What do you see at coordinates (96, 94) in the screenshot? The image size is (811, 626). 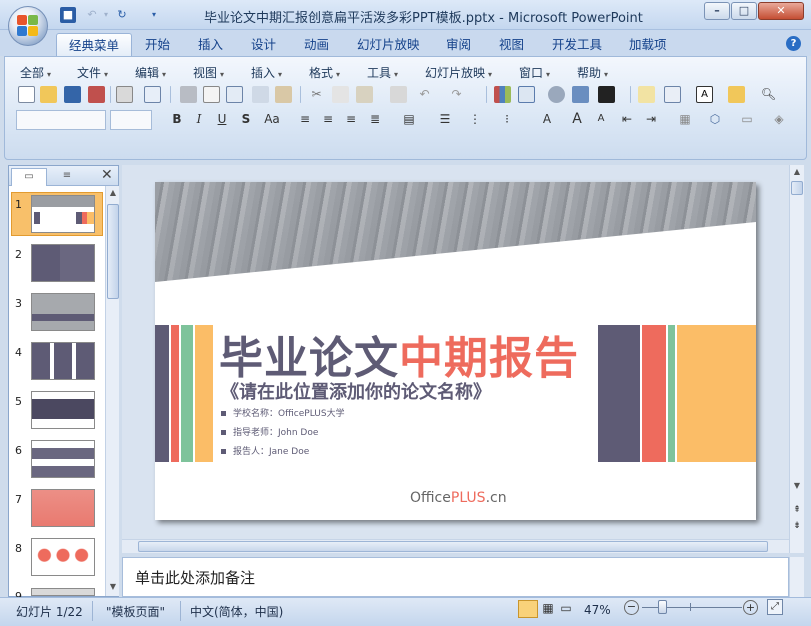 I see `pdf-icon` at bounding box center [96, 94].